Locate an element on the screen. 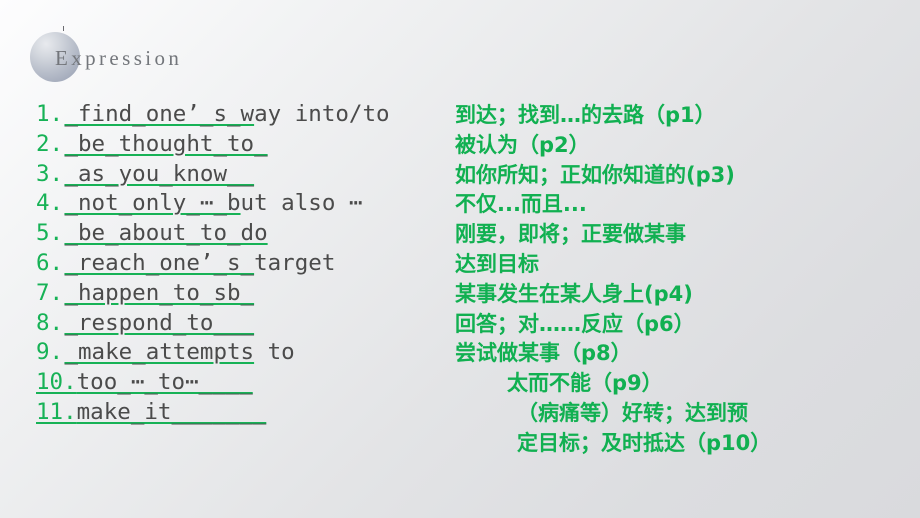 This screenshot has width=920, height=518. expression-number: 8. is located at coordinates (50, 322).